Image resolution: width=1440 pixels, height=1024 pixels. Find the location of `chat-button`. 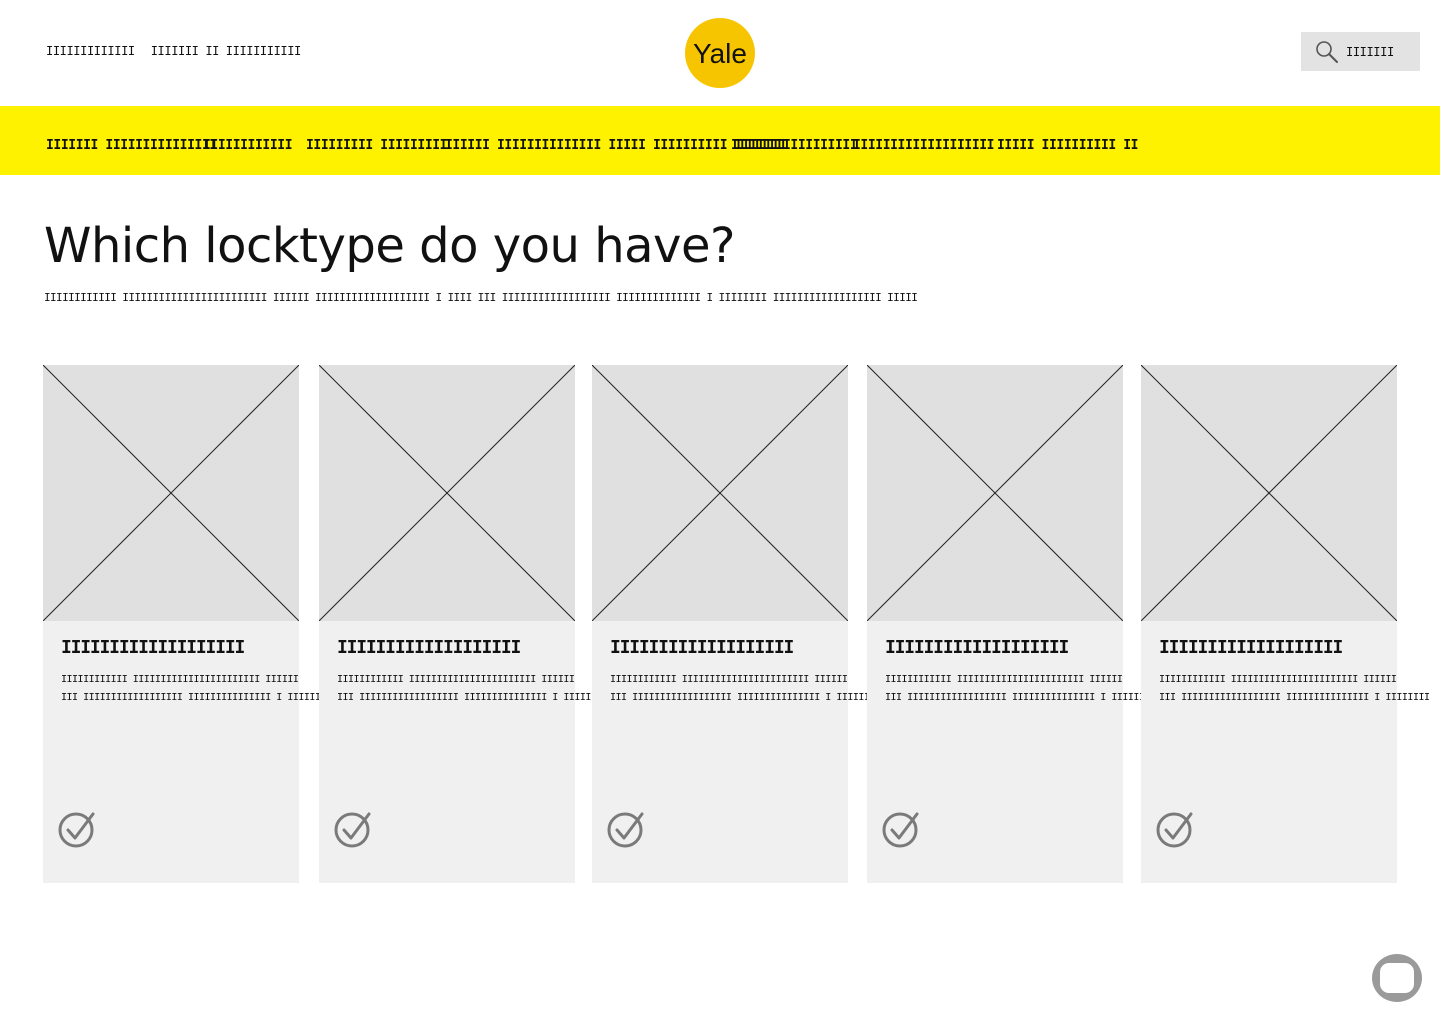

chat-button is located at coordinates (1397, 978).